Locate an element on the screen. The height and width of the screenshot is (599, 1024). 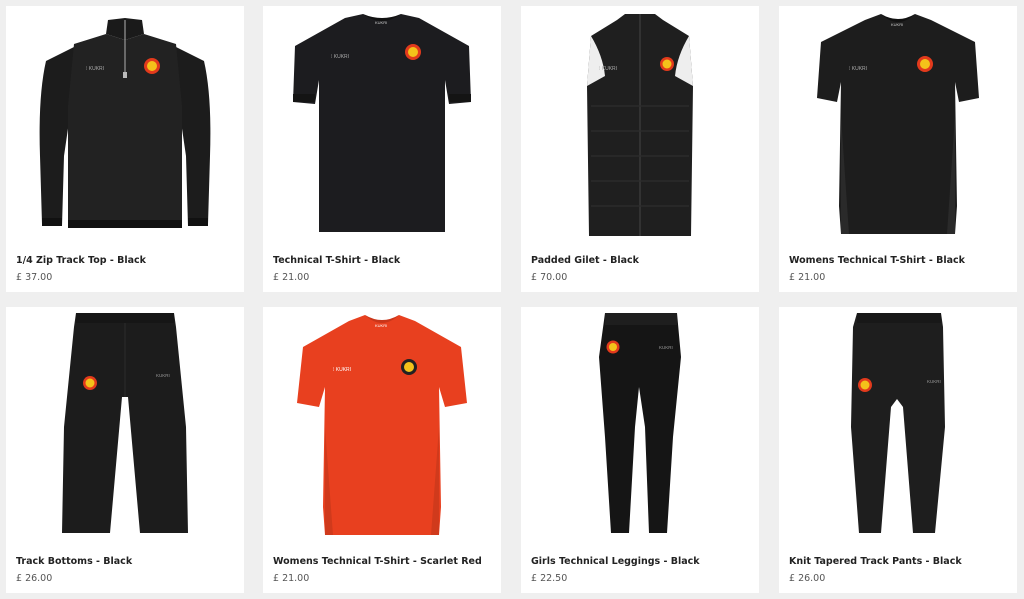
womens-tshirt-icon: KUKRI ⁞ KUKRI is located at coordinates (898, 124).